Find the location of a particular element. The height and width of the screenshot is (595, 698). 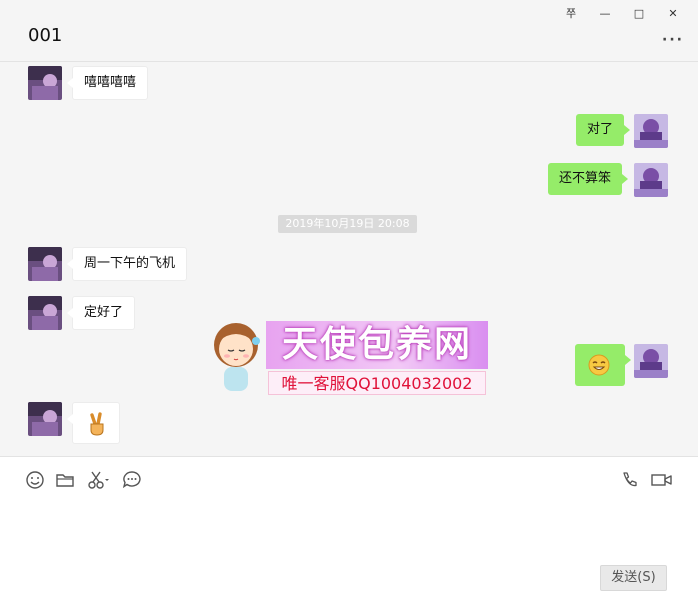

chat-title: 001 is located at coordinates (45, 35).